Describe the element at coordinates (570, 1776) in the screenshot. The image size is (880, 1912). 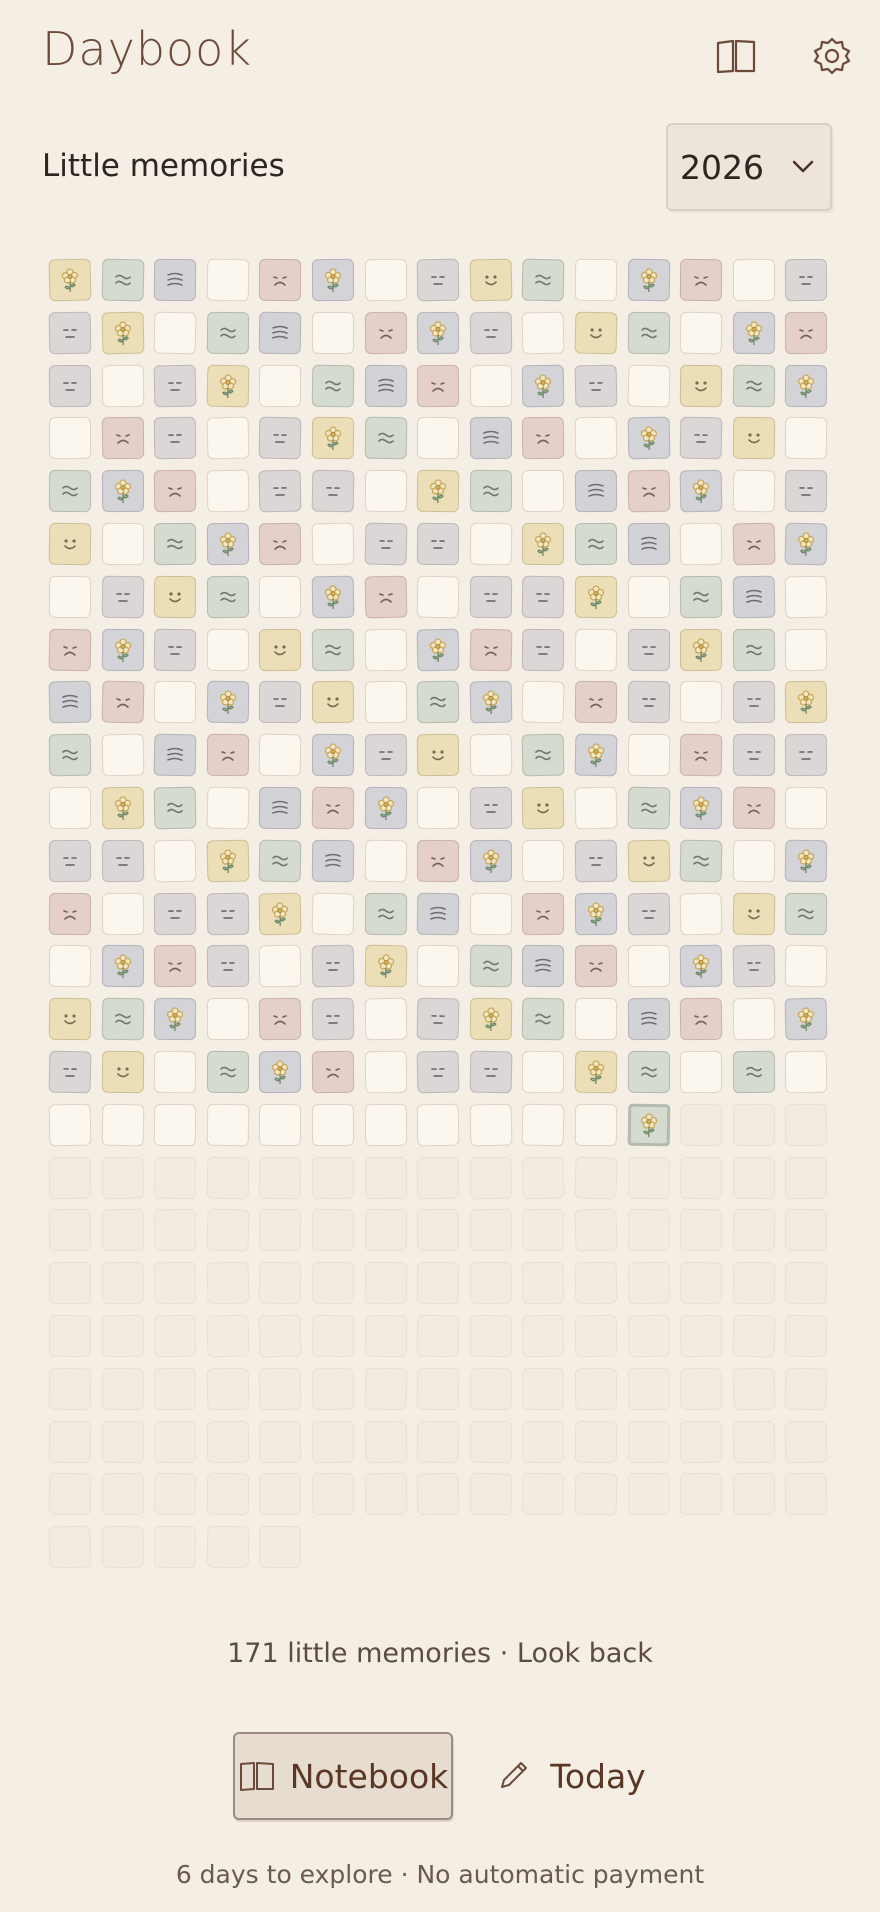
I see `today-button: Today` at that location.